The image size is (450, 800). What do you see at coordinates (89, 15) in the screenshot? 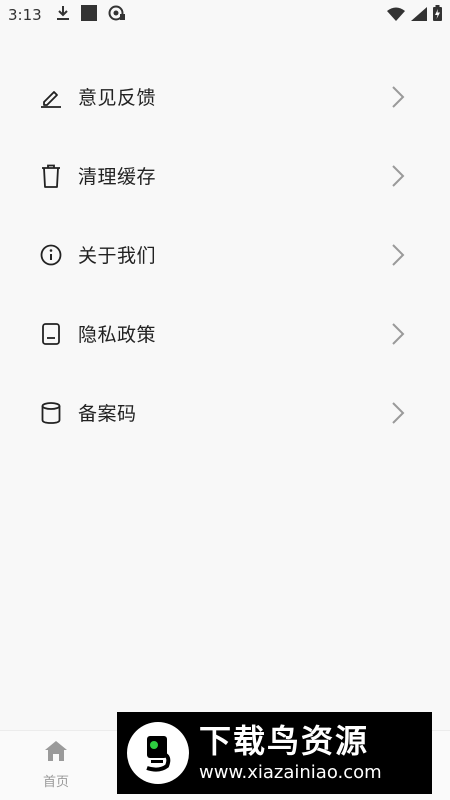
I see `square-app-icon` at bounding box center [89, 15].